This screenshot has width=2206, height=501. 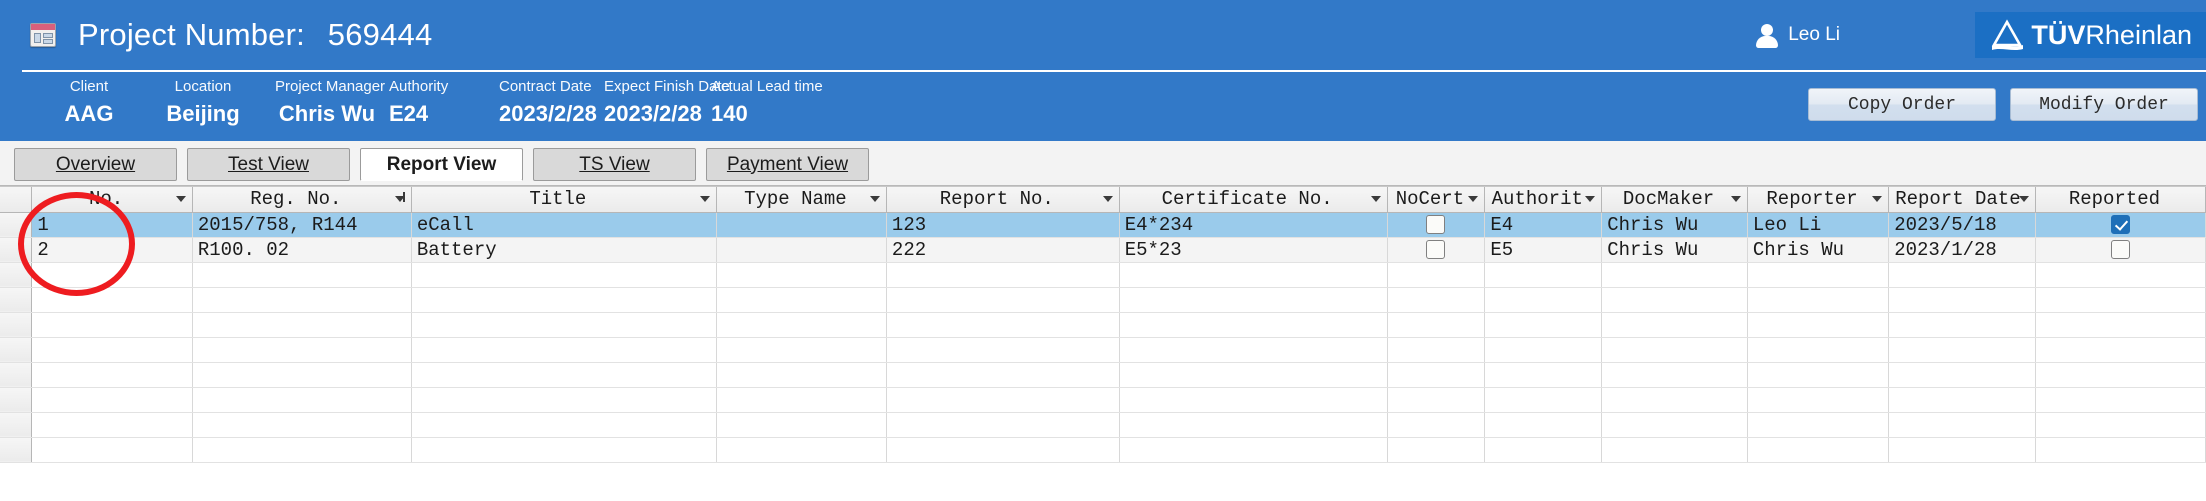 What do you see at coordinates (564, 250) in the screenshot?
I see `cell-title: Battery` at bounding box center [564, 250].